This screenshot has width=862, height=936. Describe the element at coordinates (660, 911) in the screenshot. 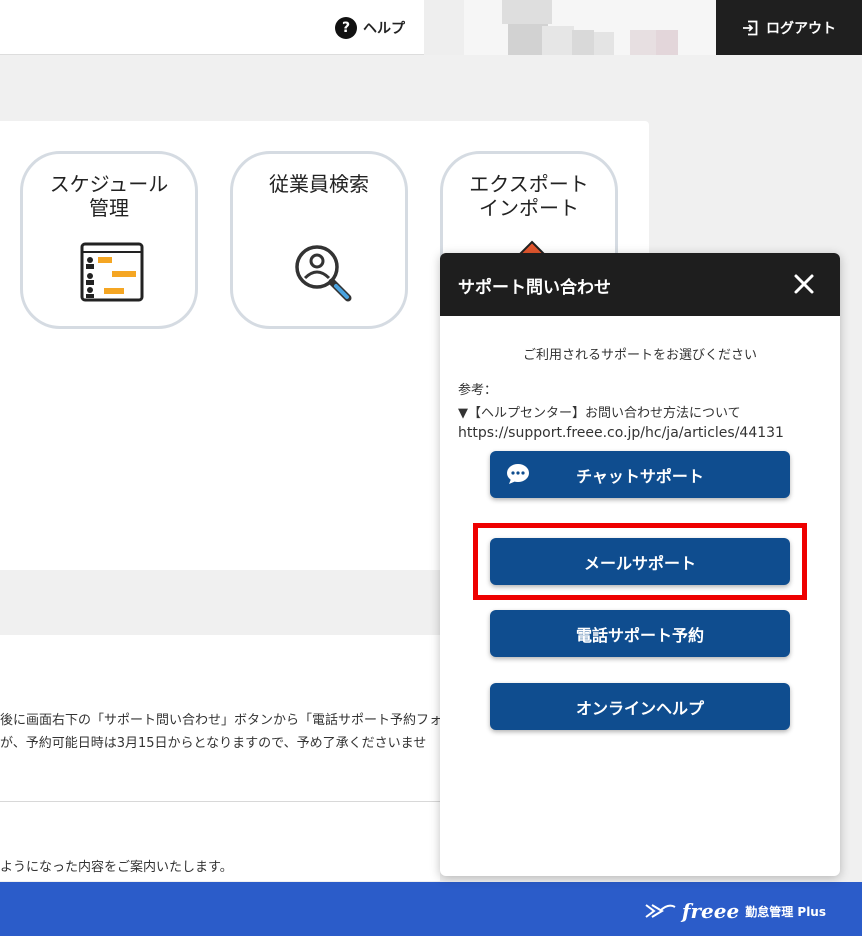

I see `bird-logo-icon` at that location.